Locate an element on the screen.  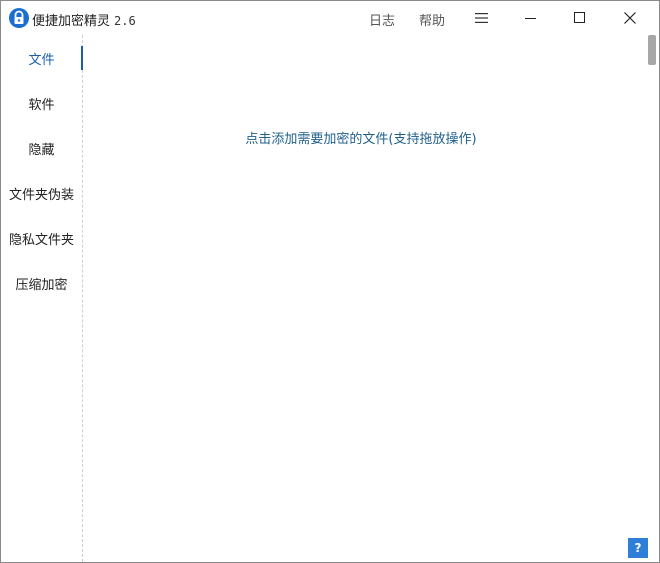
lock-icon is located at coordinates (19, 18).